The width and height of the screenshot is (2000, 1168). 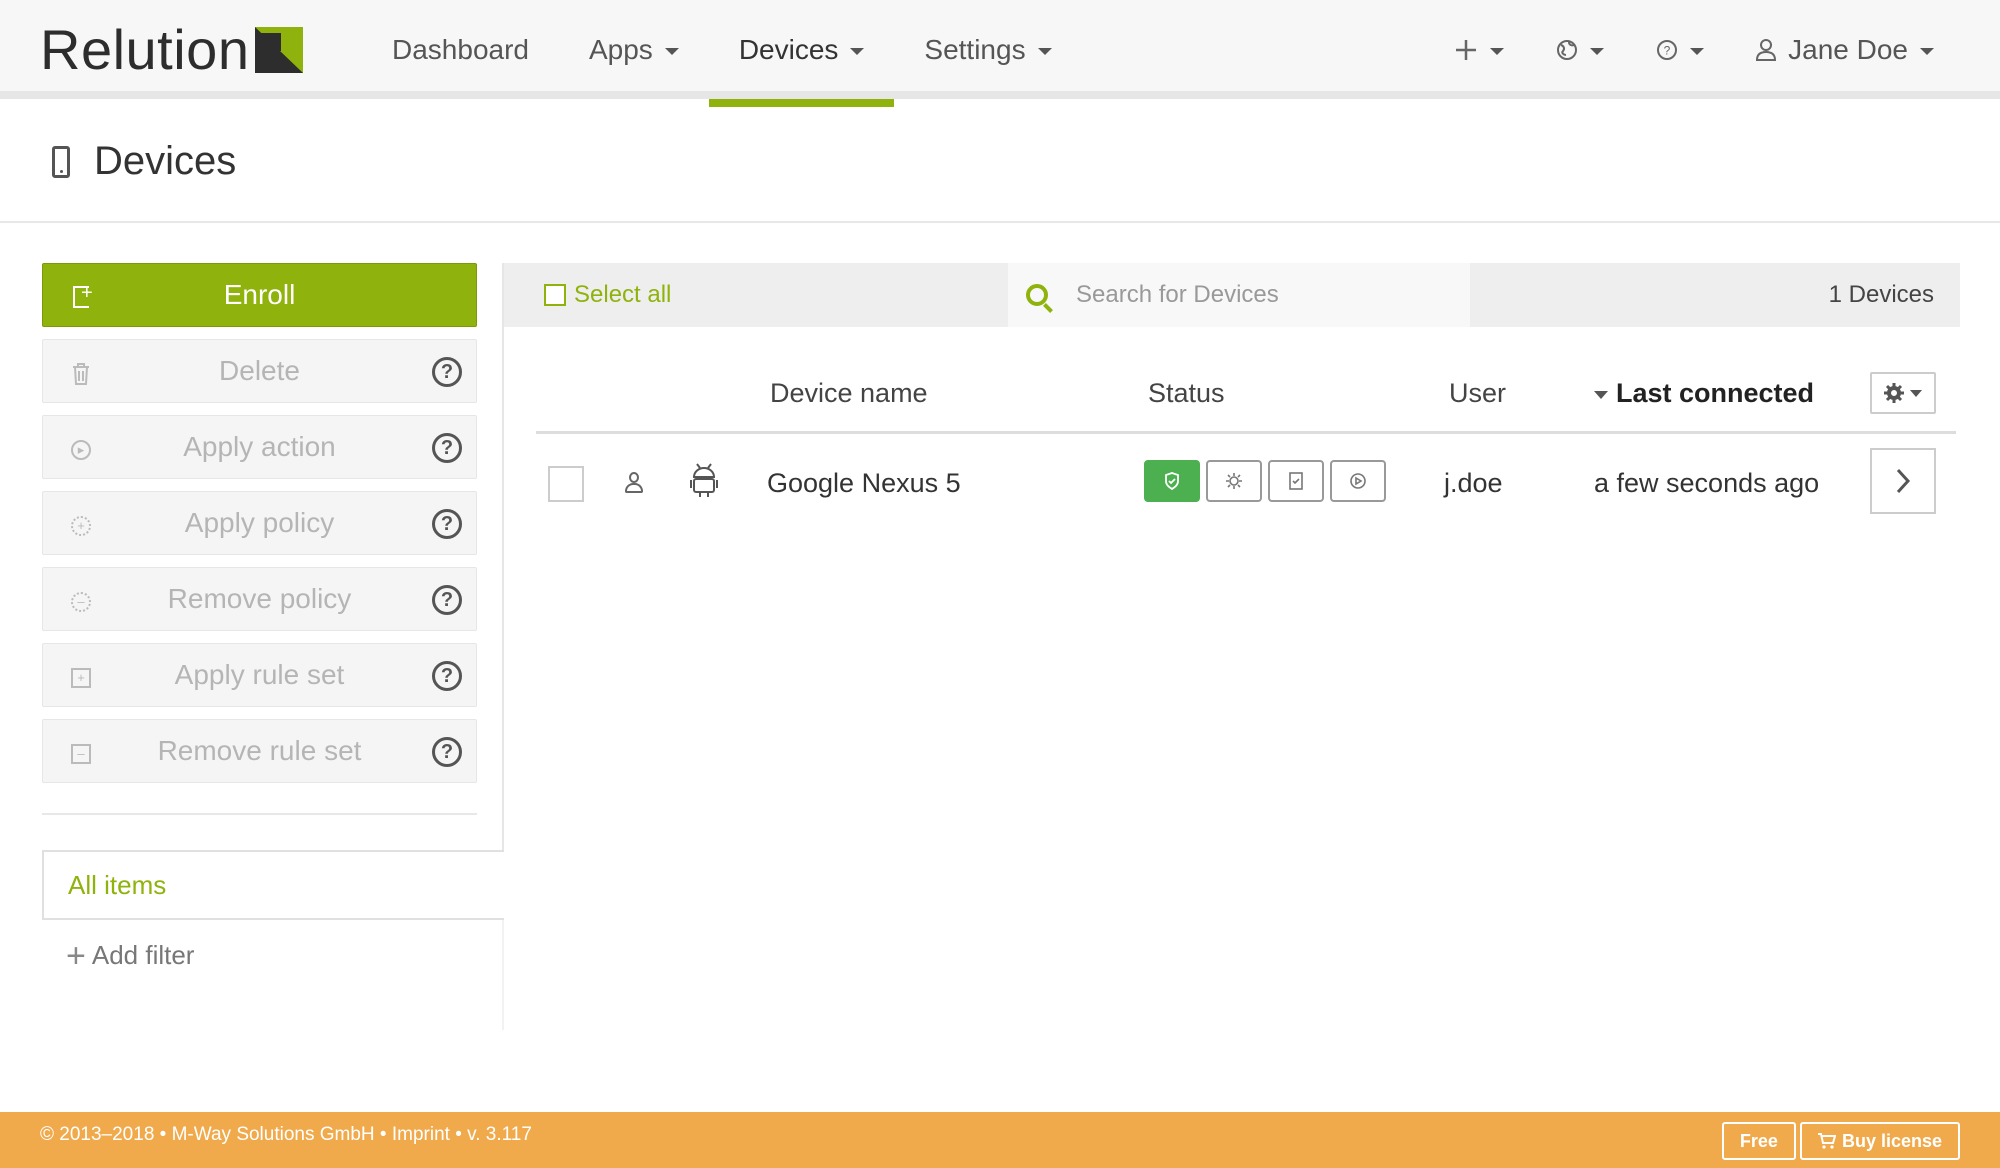 I want to click on apply-policy-label: Apply policy, so click(x=259, y=522).